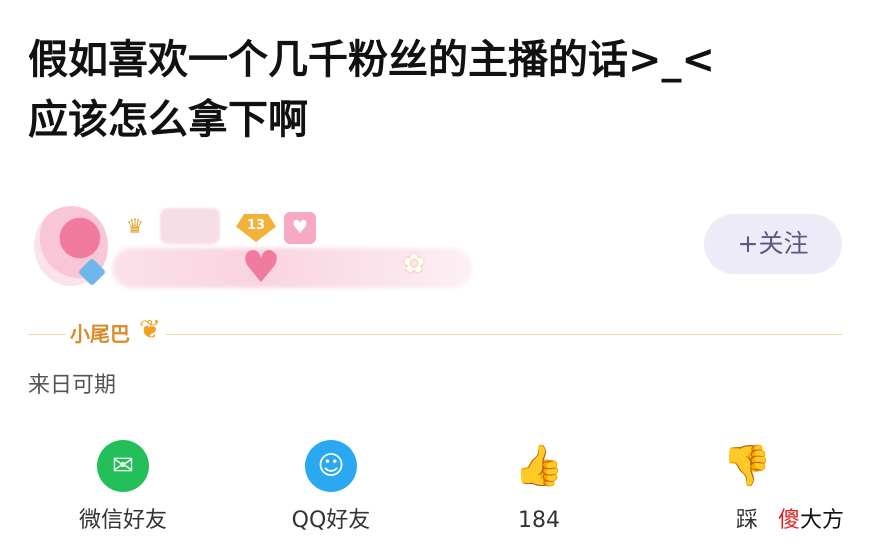  Describe the element at coordinates (414, 264) in the screenshot. I see `flower-icon: ✿` at that location.